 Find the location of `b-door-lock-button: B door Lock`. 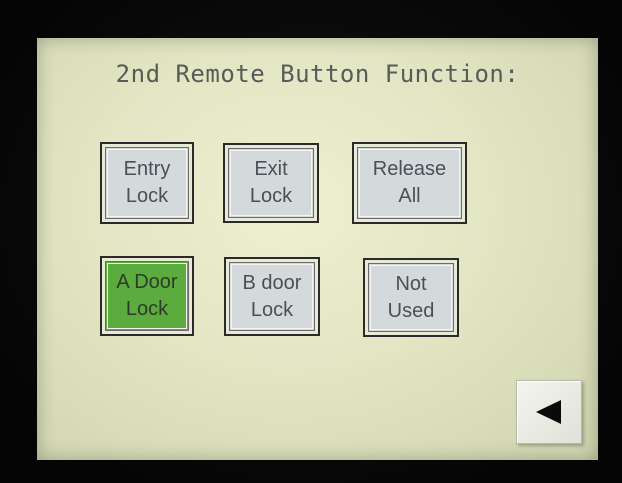

b-door-lock-button: B door Lock is located at coordinates (272, 296).